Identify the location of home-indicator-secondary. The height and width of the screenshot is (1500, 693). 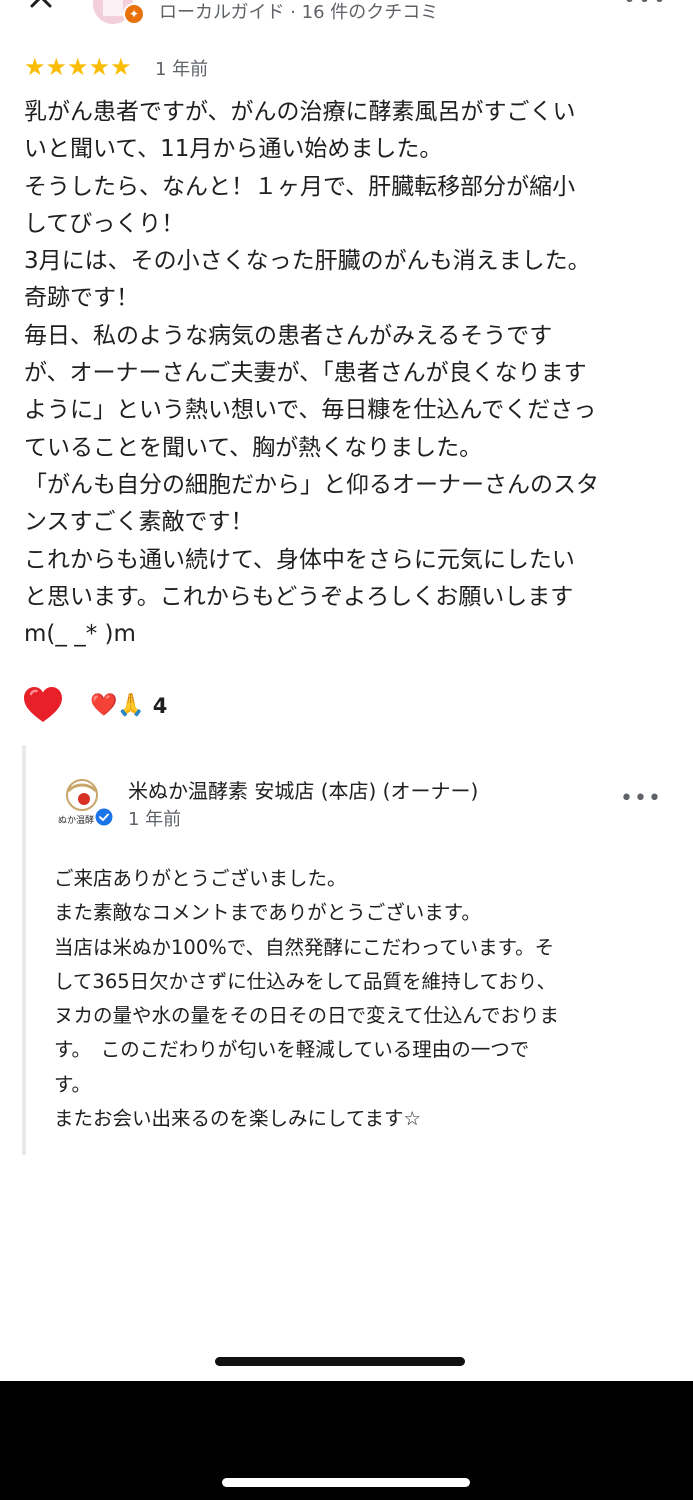
(346, 1482).